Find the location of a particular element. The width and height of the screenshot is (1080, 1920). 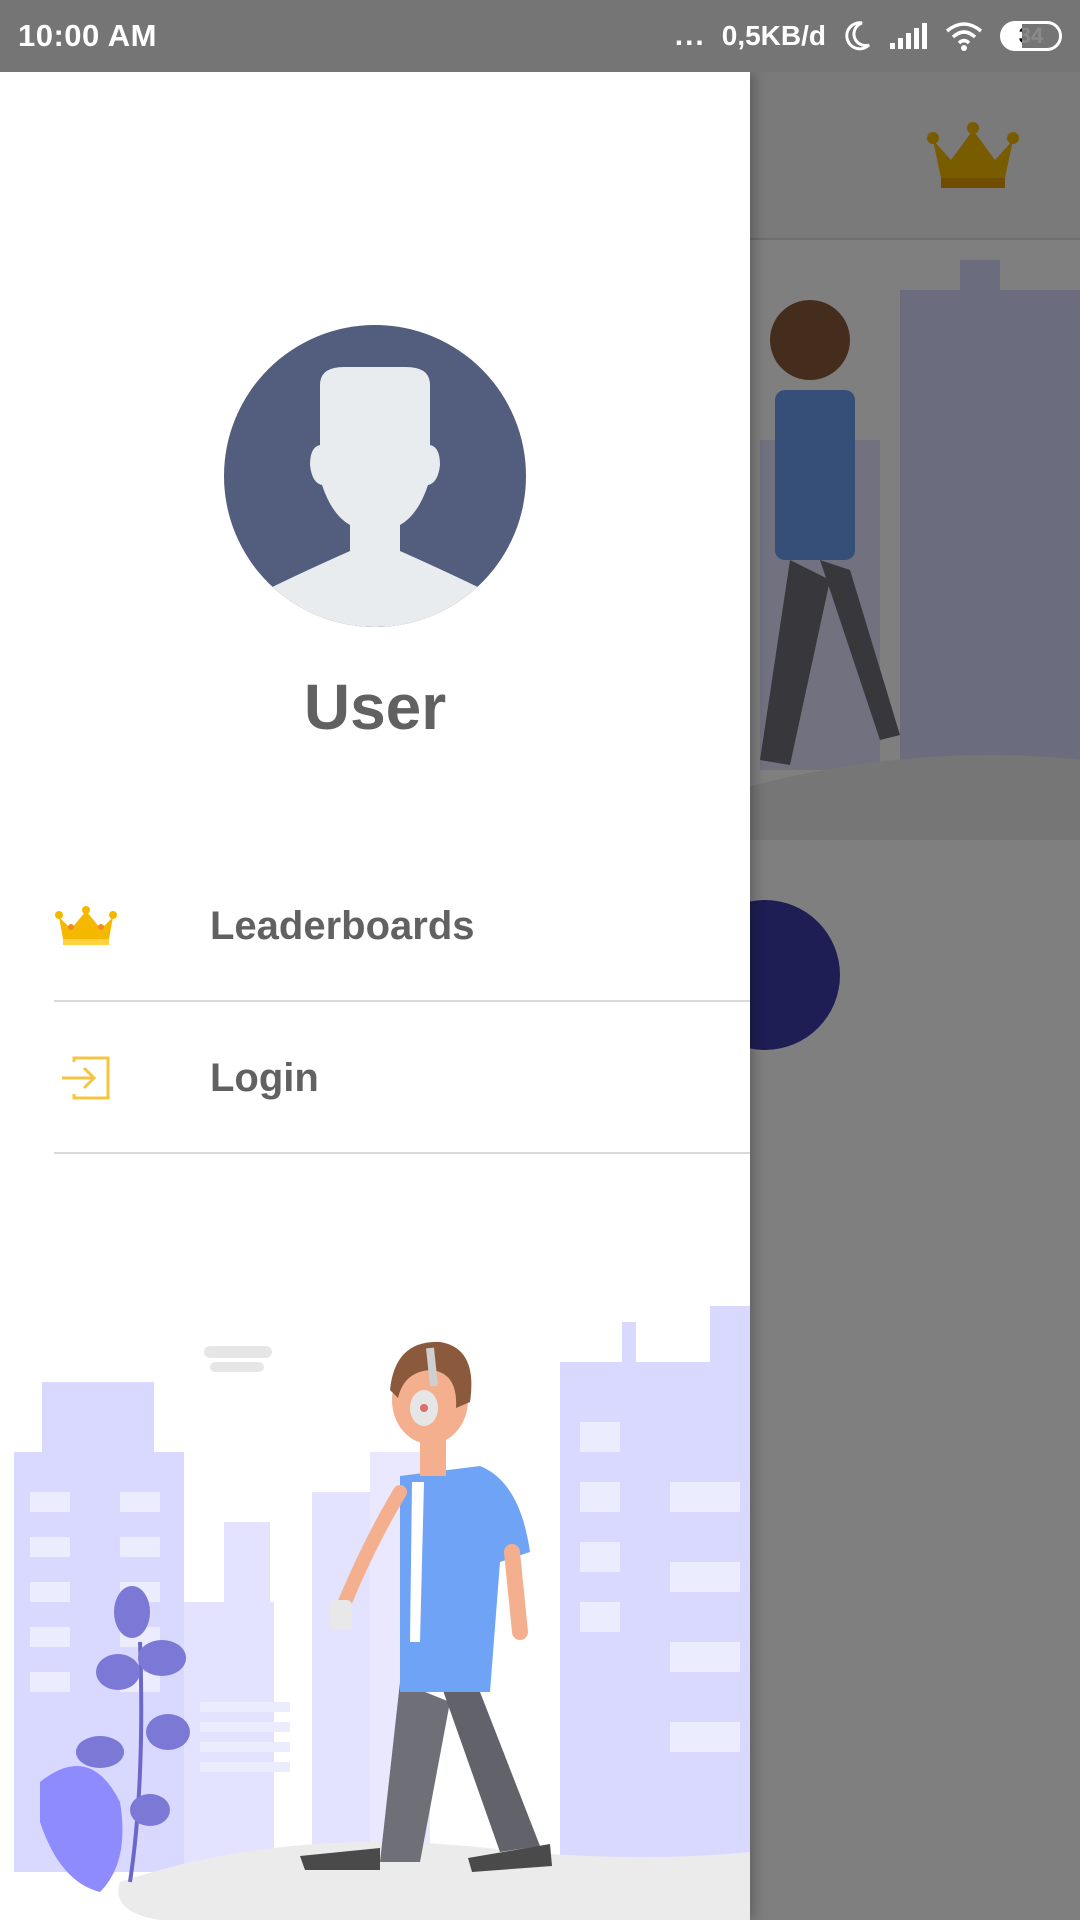

network-speed: 0,5KB/d is located at coordinates (773, 35).